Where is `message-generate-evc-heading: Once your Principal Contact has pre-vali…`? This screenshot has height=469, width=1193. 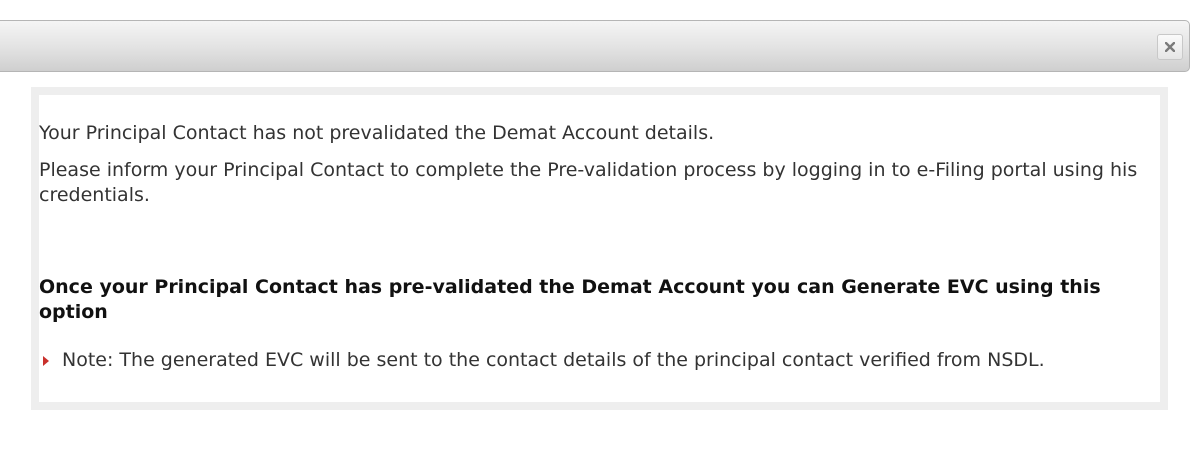 message-generate-evc-heading: Once your Principal Contact has pre-vali… is located at coordinates (570, 299).